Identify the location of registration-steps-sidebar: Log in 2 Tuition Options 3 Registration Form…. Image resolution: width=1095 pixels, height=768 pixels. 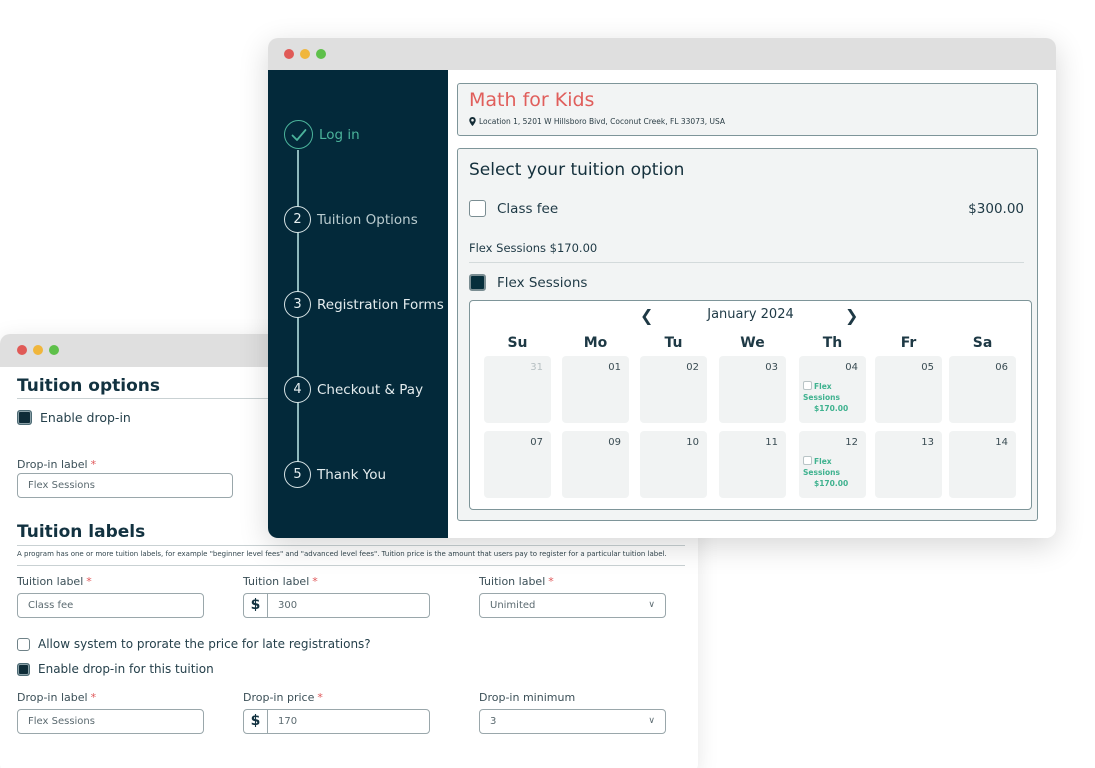
(358, 304).